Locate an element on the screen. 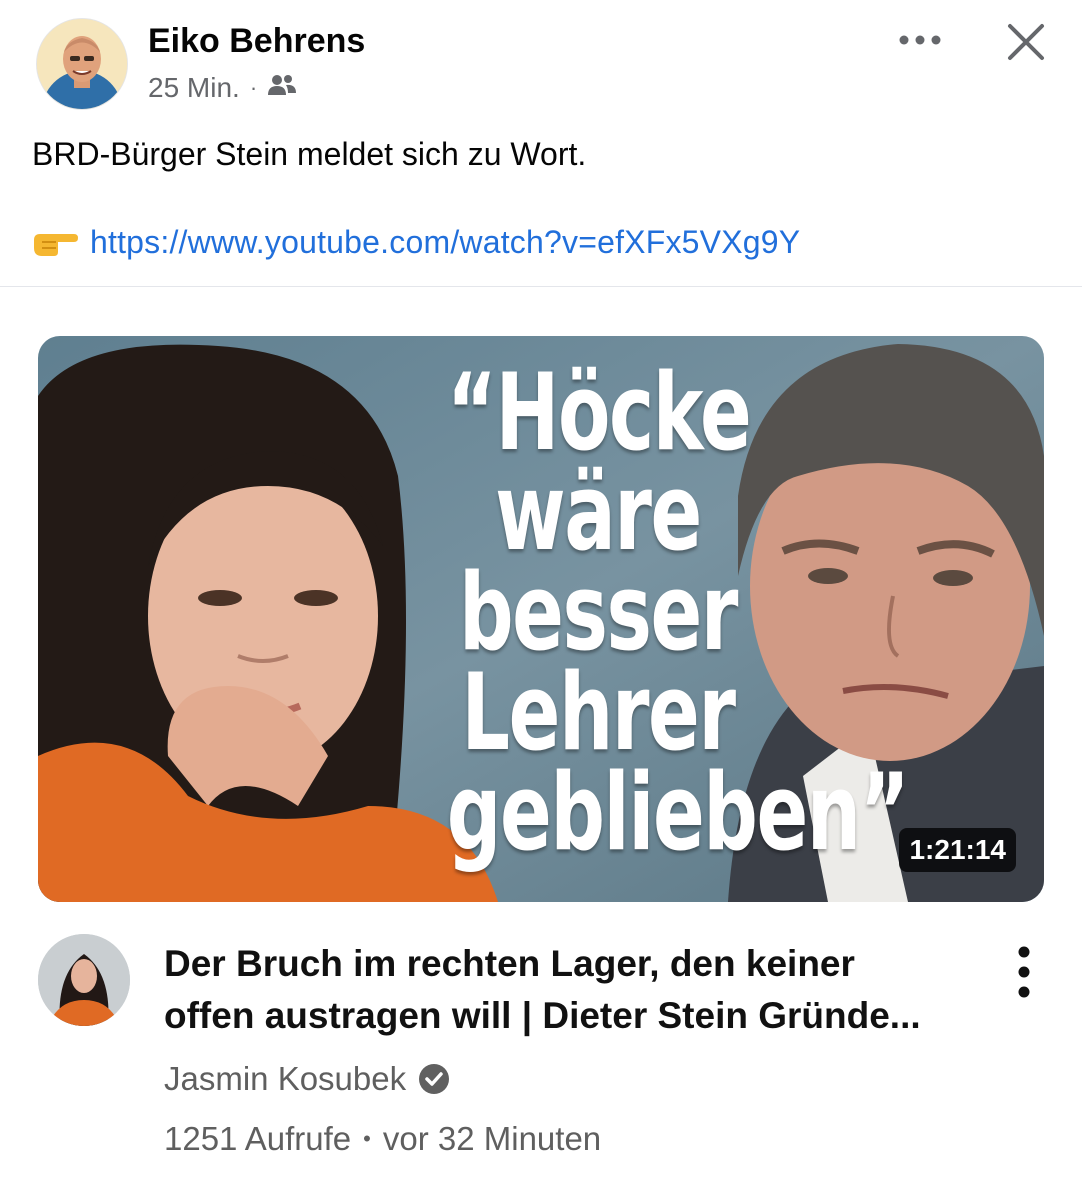  video-menu-button is located at coordinates (1024, 978).